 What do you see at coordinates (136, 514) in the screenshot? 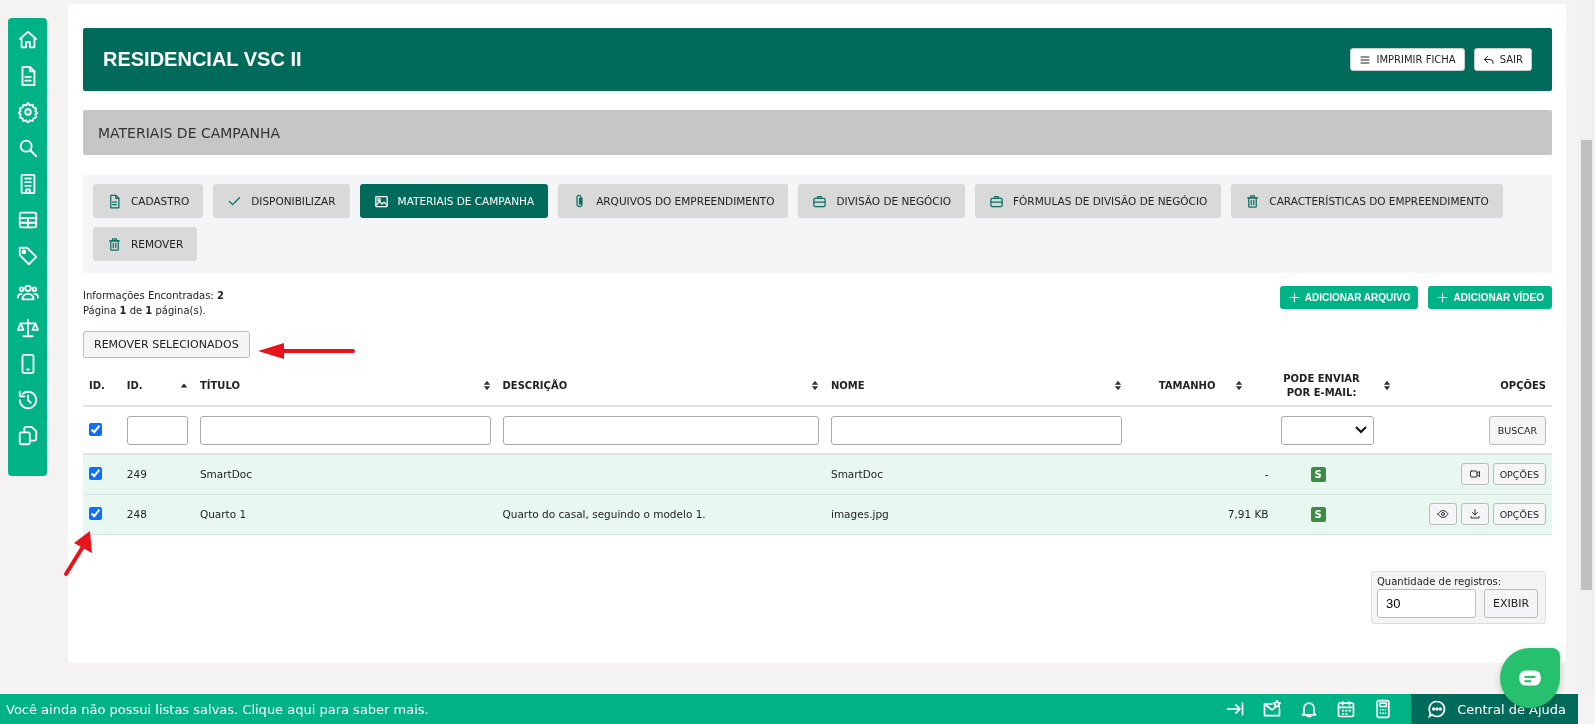
I see `table-cell: 248` at bounding box center [136, 514].